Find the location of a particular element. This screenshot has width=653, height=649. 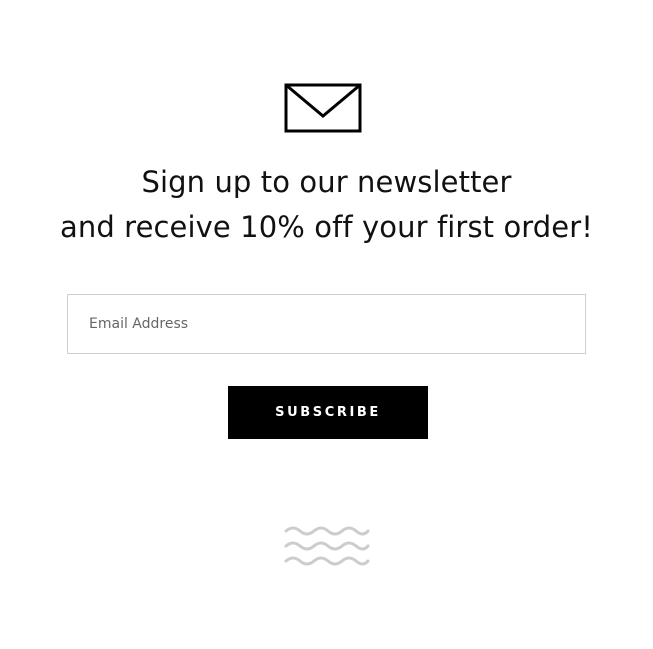

headline-line-1: Sign up to our newsletter is located at coordinates (326, 182).